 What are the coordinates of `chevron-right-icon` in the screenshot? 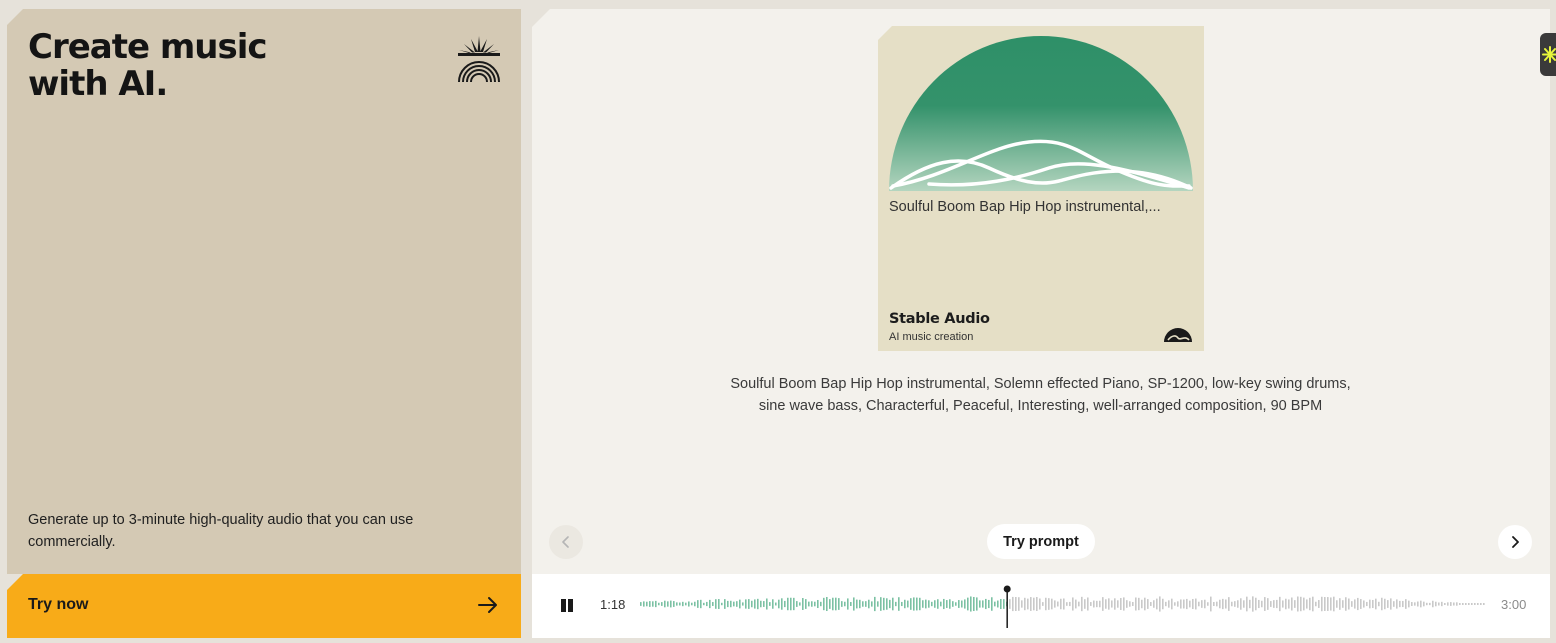 It's located at (1515, 542).